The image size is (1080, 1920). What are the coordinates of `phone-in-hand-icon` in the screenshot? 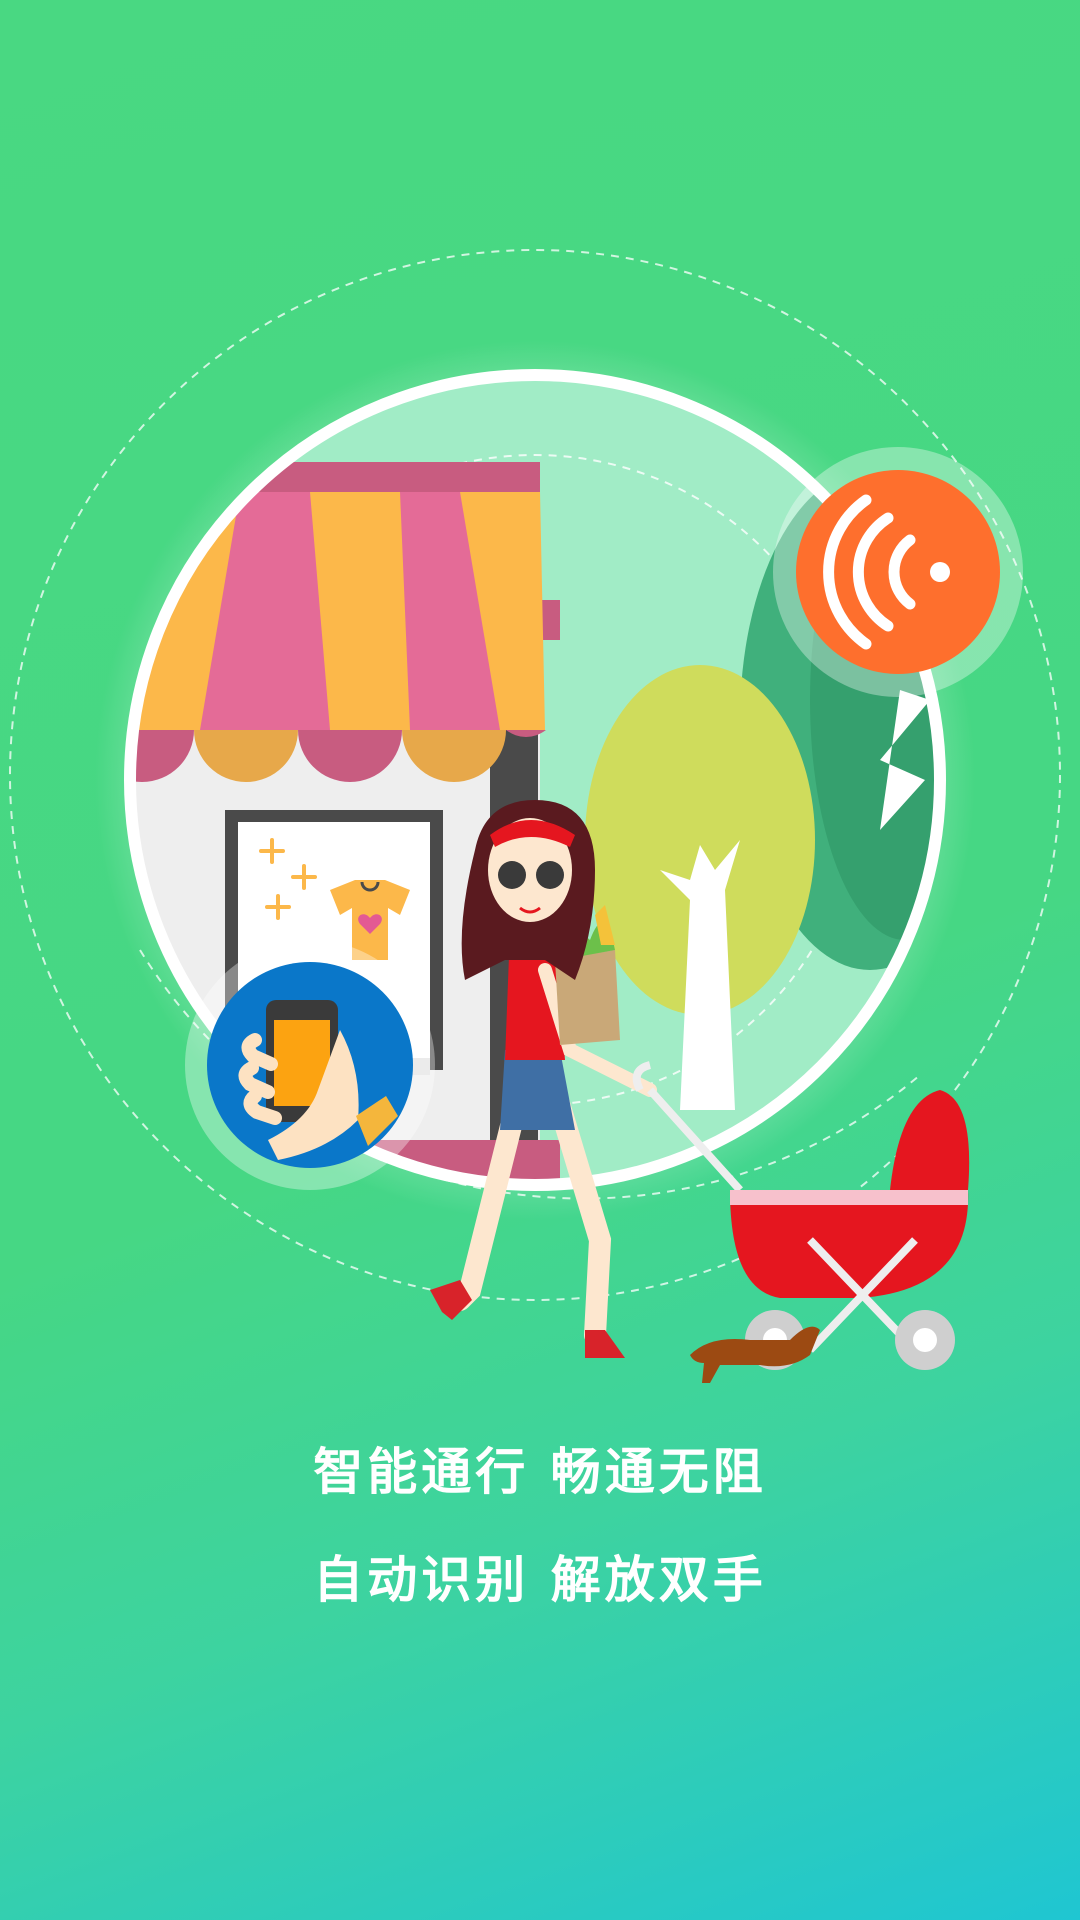 It's located at (310, 1065).